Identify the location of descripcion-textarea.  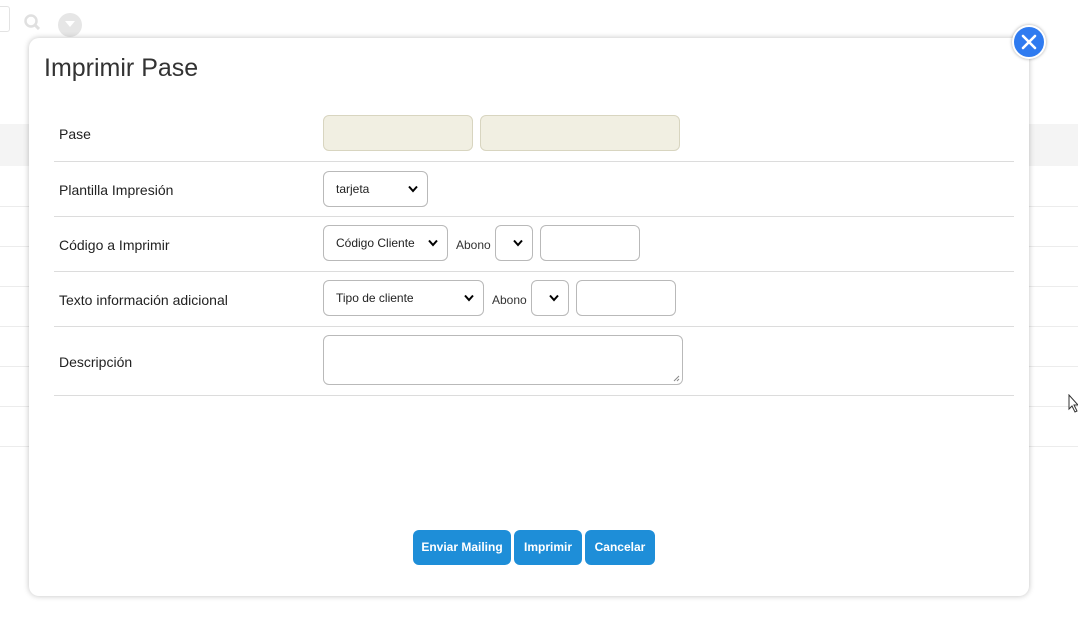
(503, 360).